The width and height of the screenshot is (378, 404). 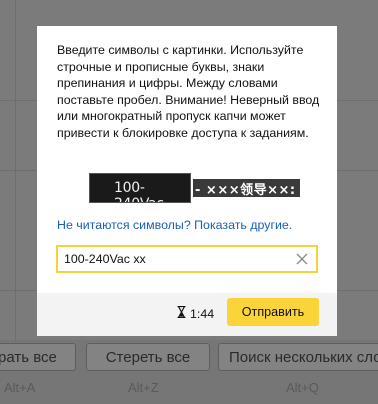 What do you see at coordinates (139, 191) in the screenshot?
I see `captcha-image-text: 100-240Vac` at bounding box center [139, 191].